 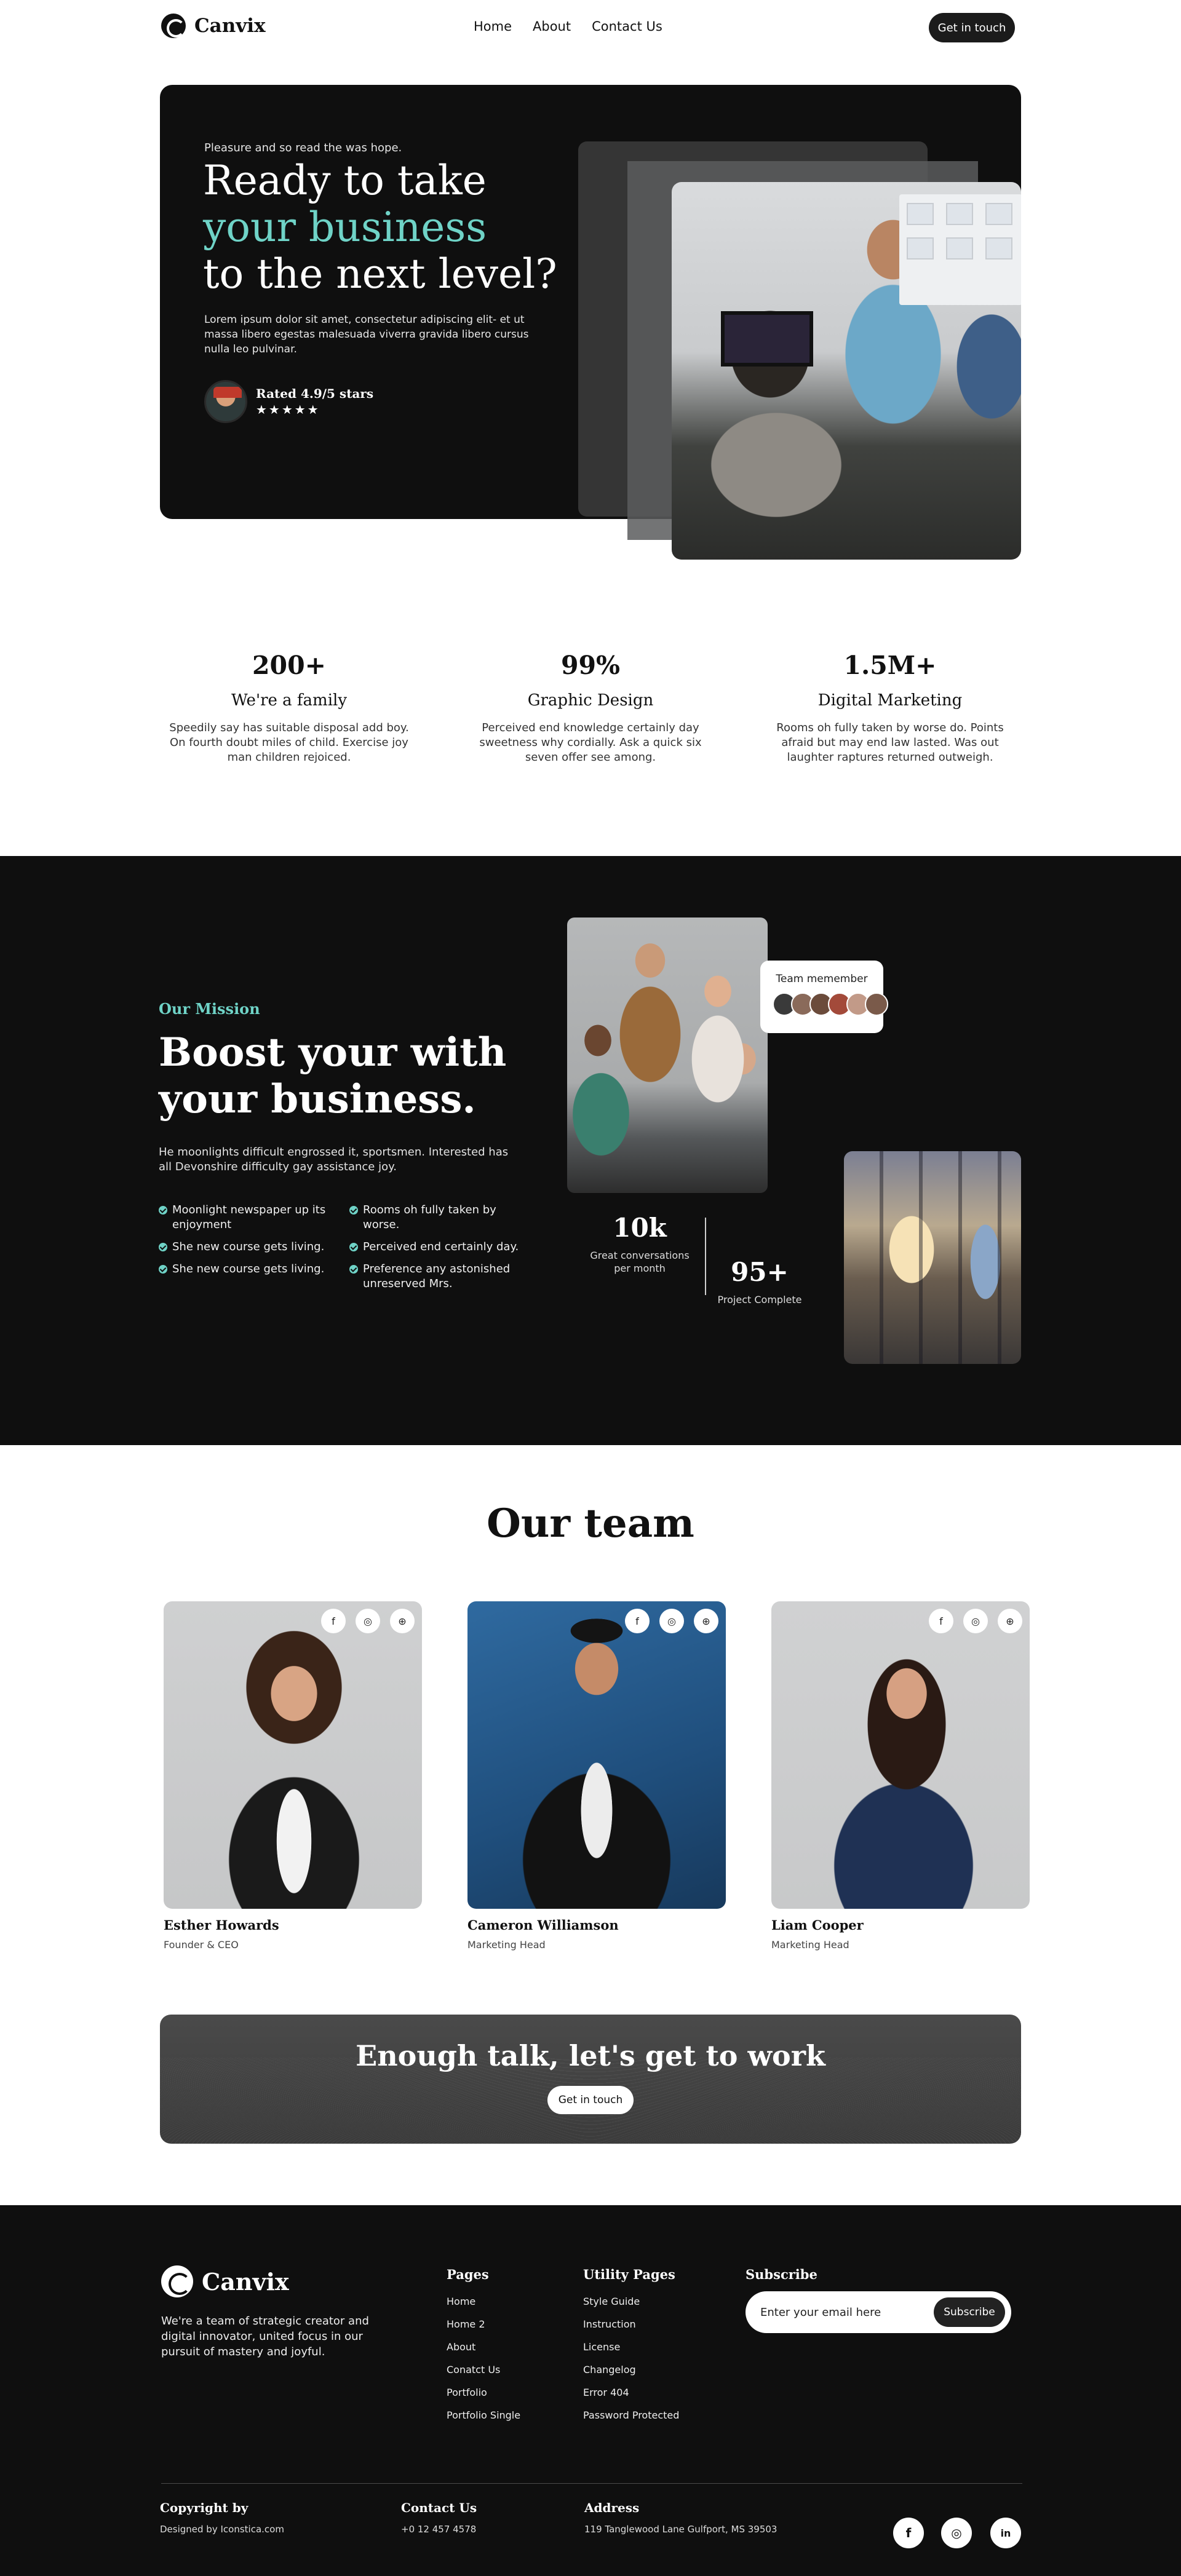 I want to click on team-member-label: Team memember, so click(x=822, y=979).